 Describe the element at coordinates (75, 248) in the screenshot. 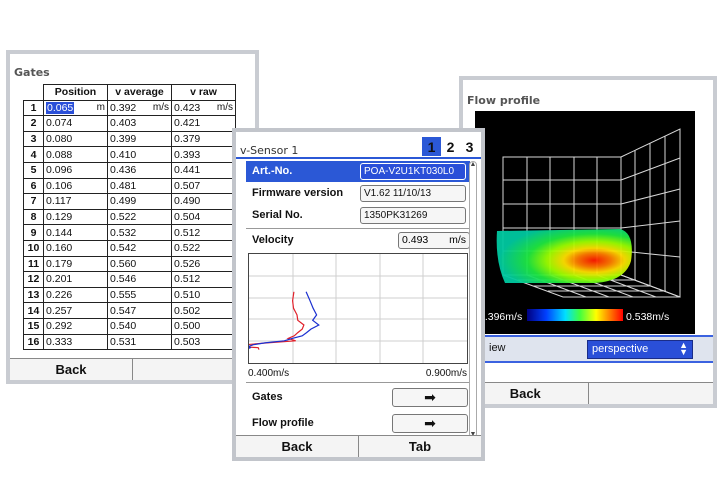

I see `position-cell: 0.160` at that location.